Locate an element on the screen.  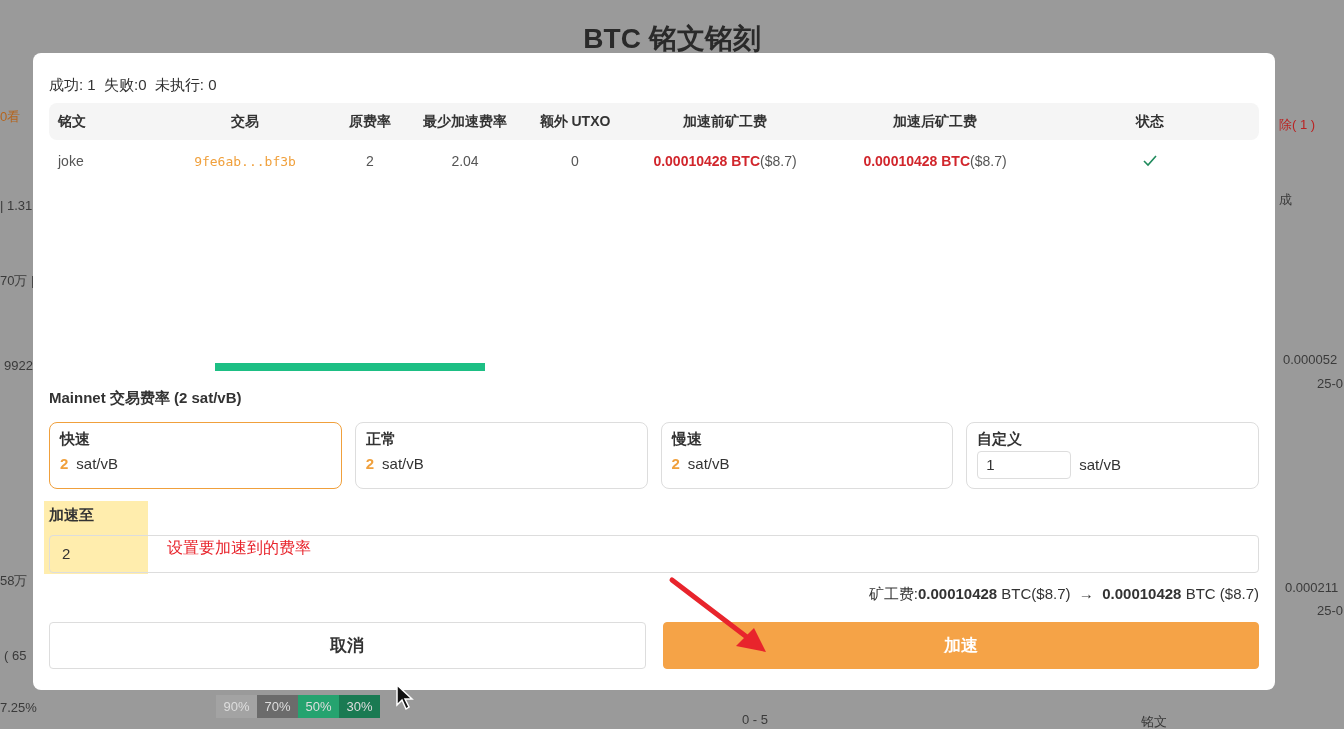
background-text: 70万 | is located at coordinates (17, 281).